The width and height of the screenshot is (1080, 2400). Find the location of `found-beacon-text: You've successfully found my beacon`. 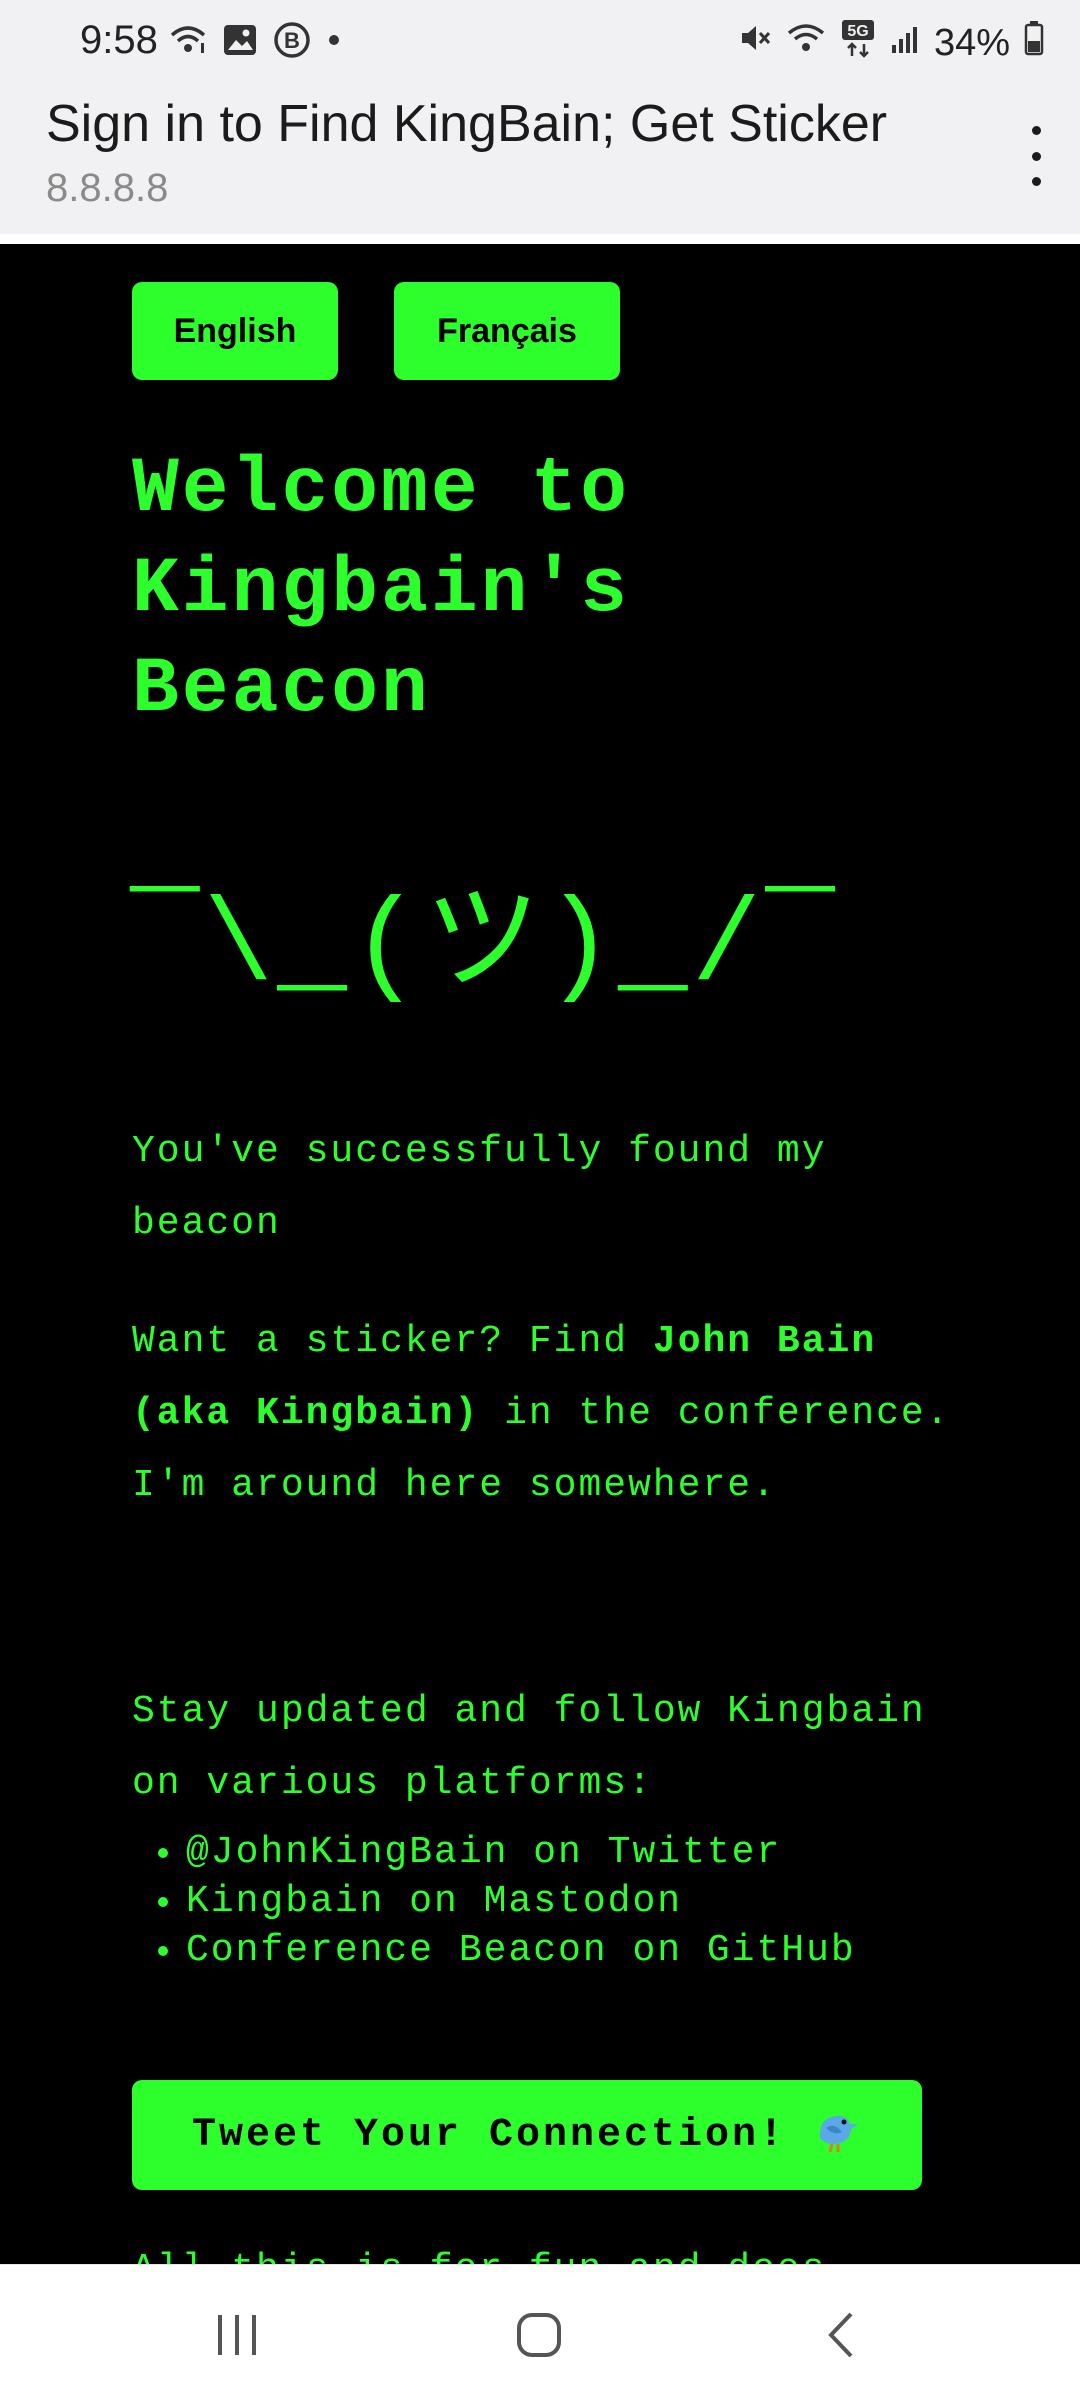

found-beacon-text: You've successfully found my beacon is located at coordinates (479, 1187).